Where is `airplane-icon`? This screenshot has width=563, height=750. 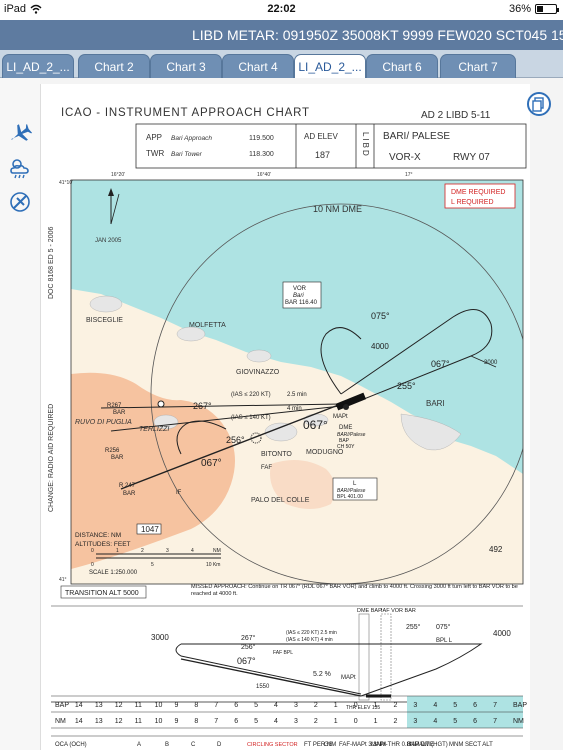
airplane-icon is located at coordinates (20, 134).